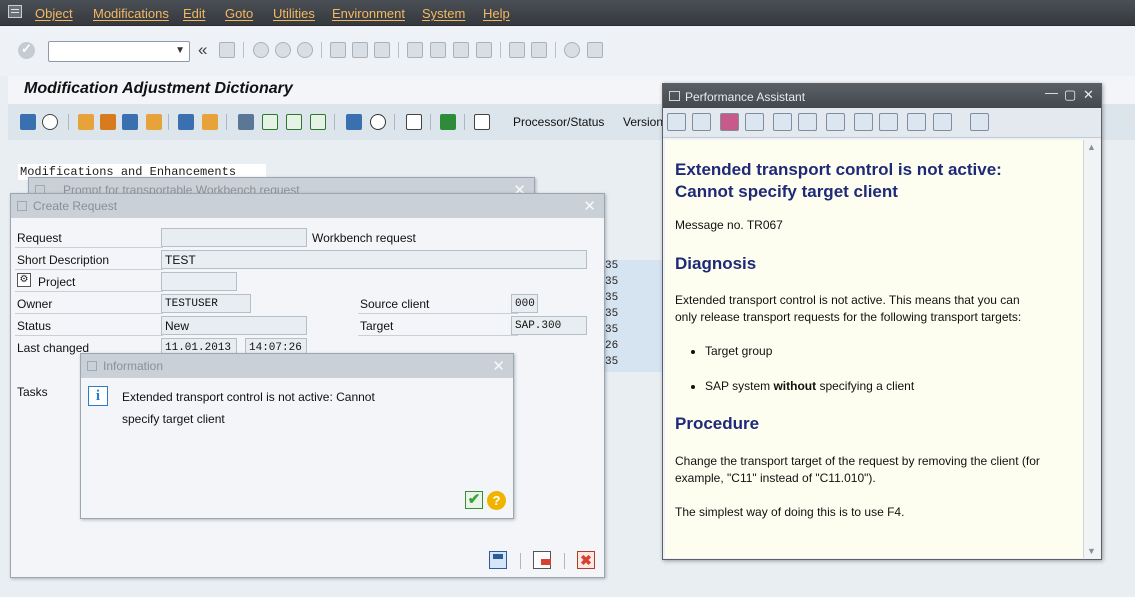 This screenshot has width=1135, height=597. I want to click on maximize-icon: ▢, so click(1070, 95).